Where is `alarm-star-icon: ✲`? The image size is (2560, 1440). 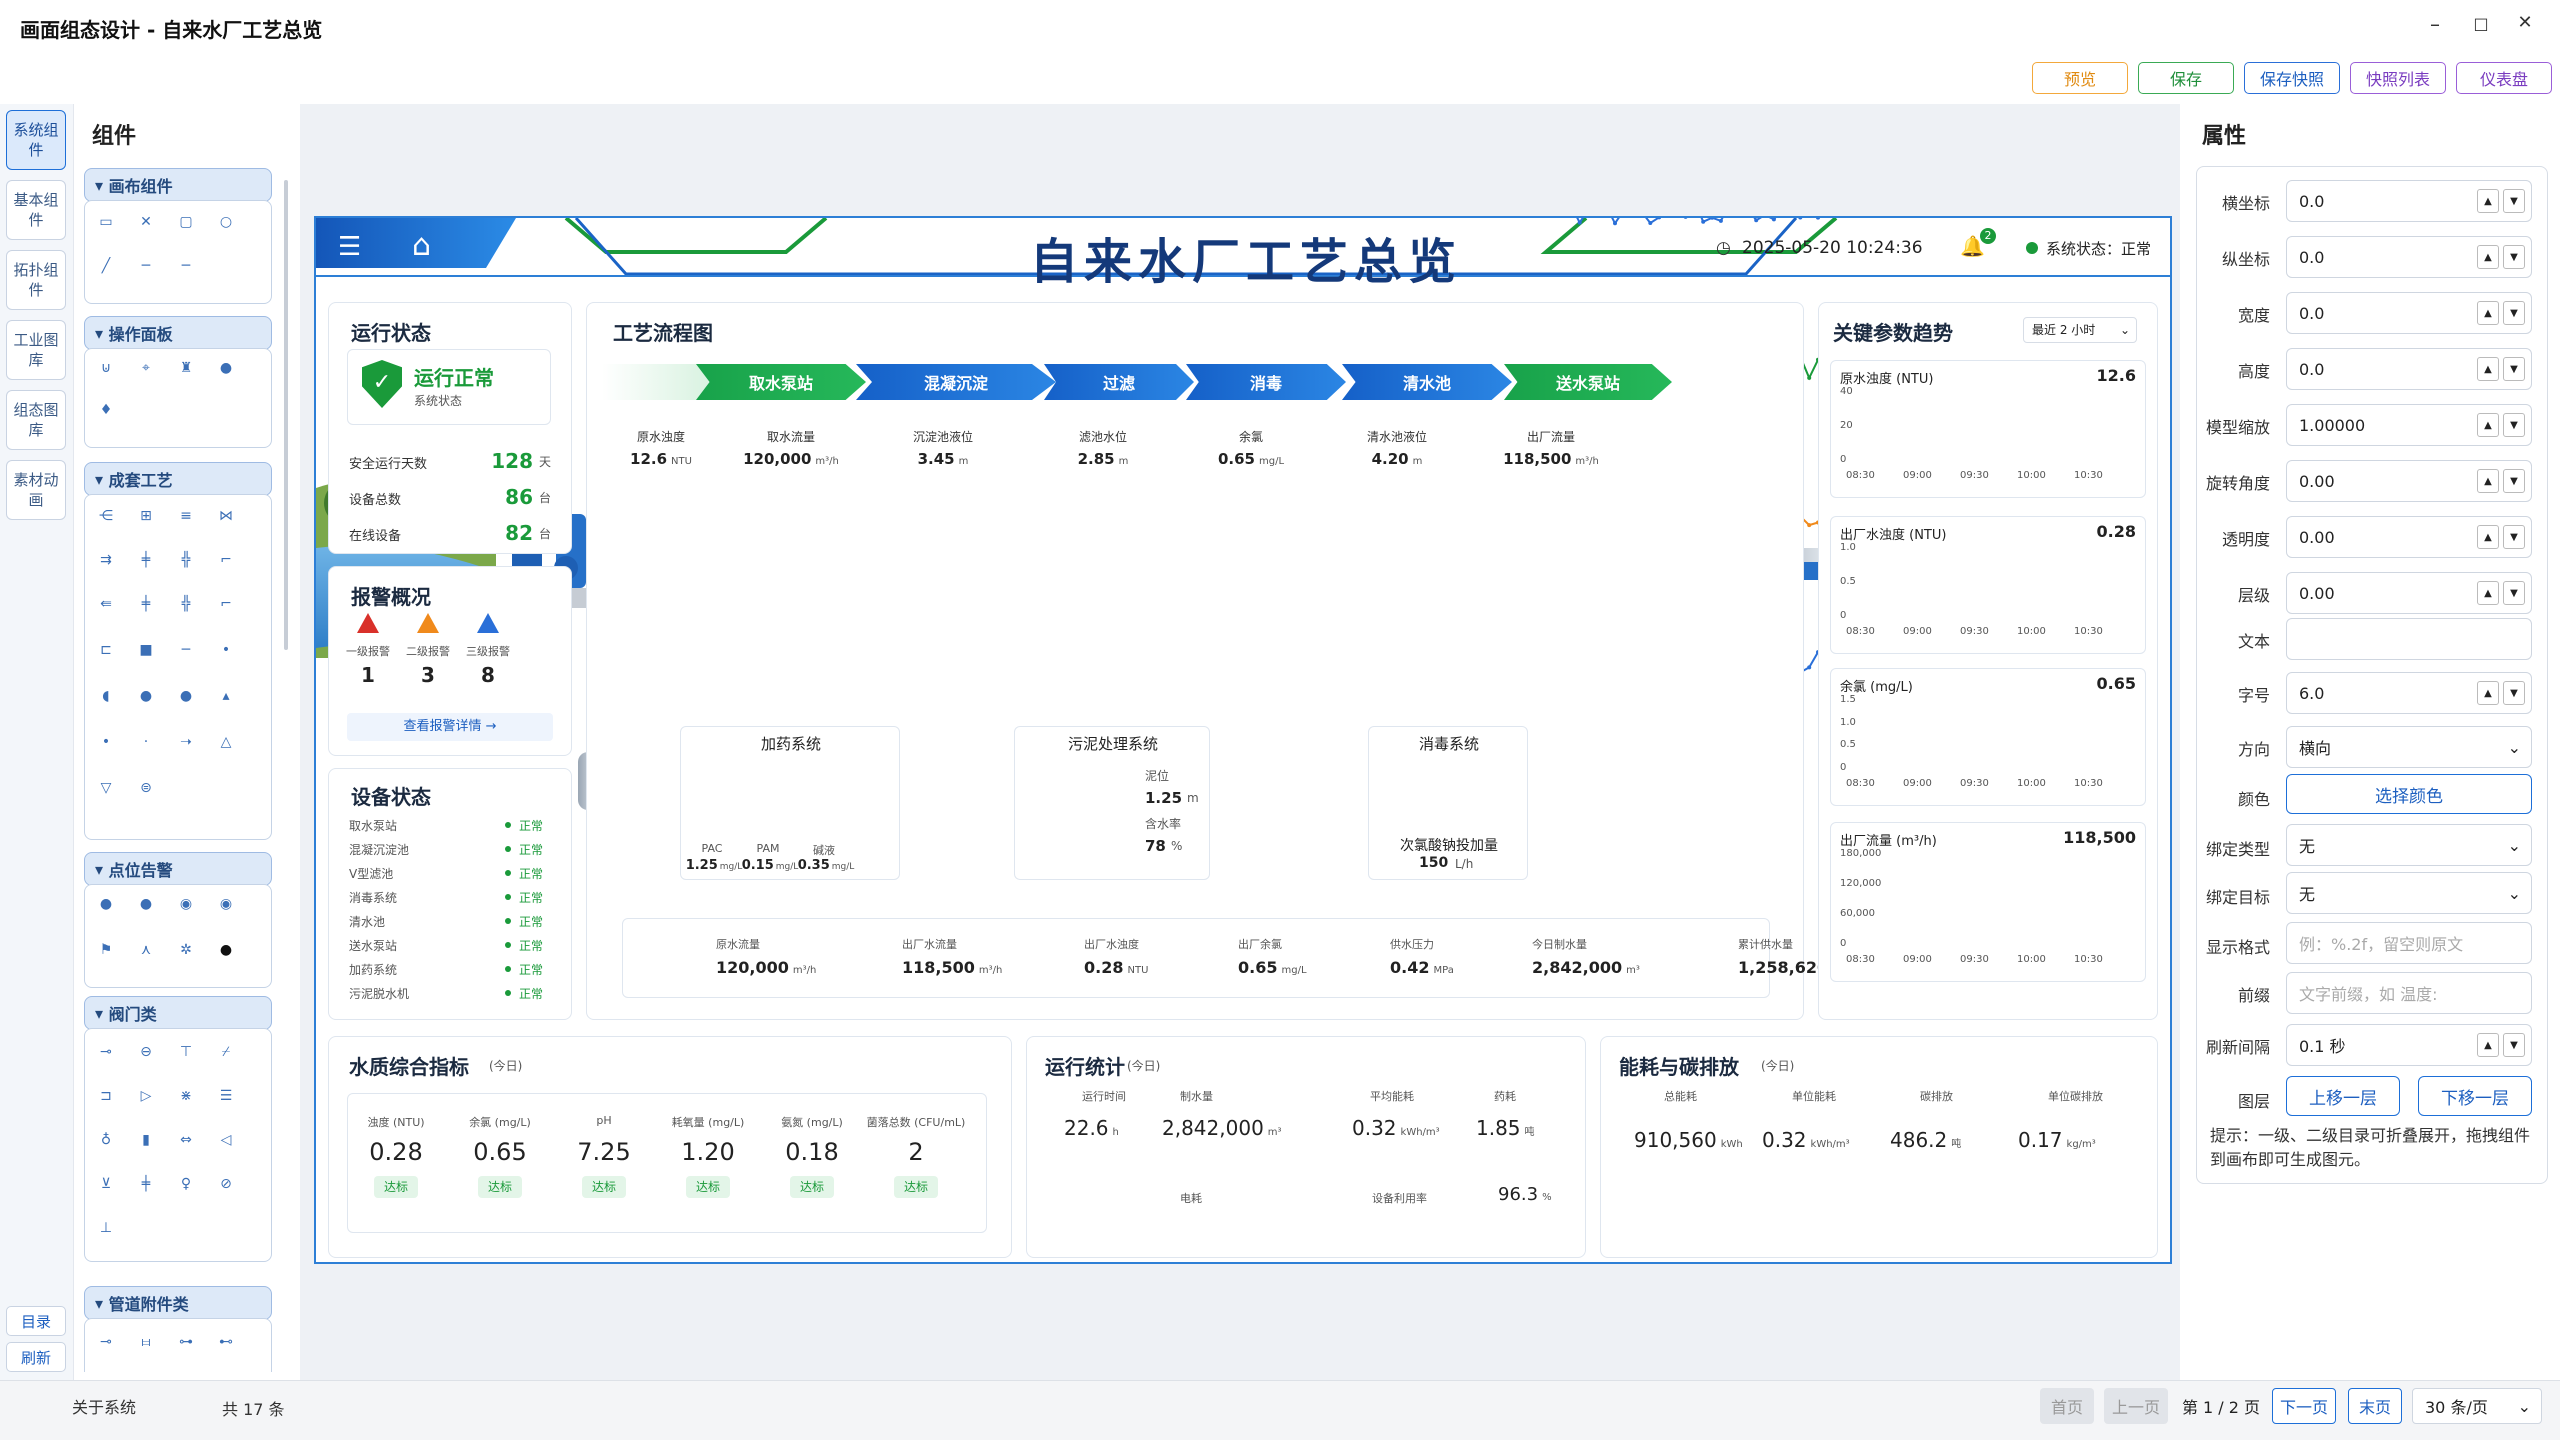 alarm-star-icon: ✲ is located at coordinates (186, 950).